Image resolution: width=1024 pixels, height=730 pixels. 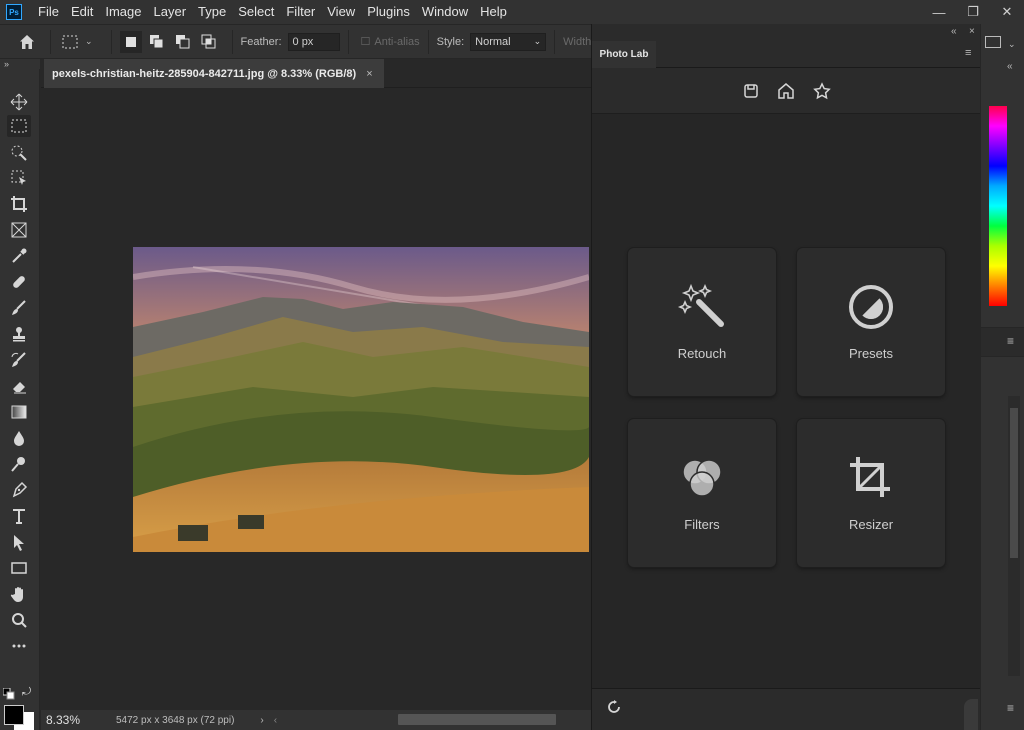 What do you see at coordinates (939, 12) in the screenshot?
I see `minimize-button: —` at bounding box center [939, 12].